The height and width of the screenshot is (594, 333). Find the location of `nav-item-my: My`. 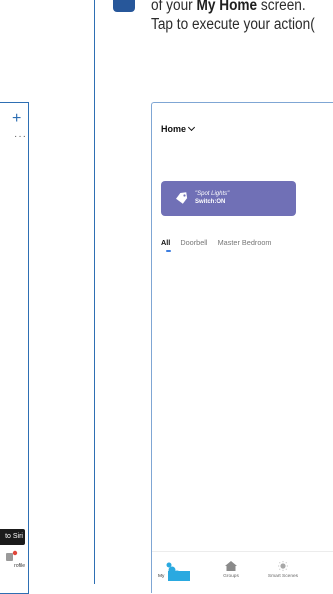

nav-item-my: My is located at coordinates (175, 572).